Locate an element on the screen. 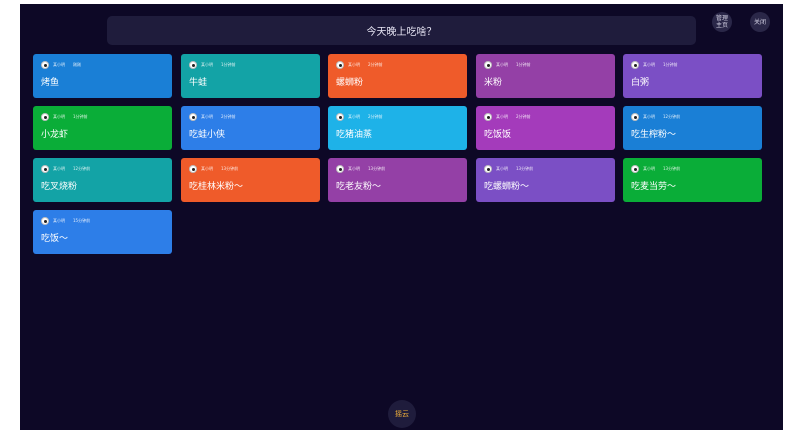 This screenshot has width=798, height=433. shake-button: 摇云 is located at coordinates (402, 414).